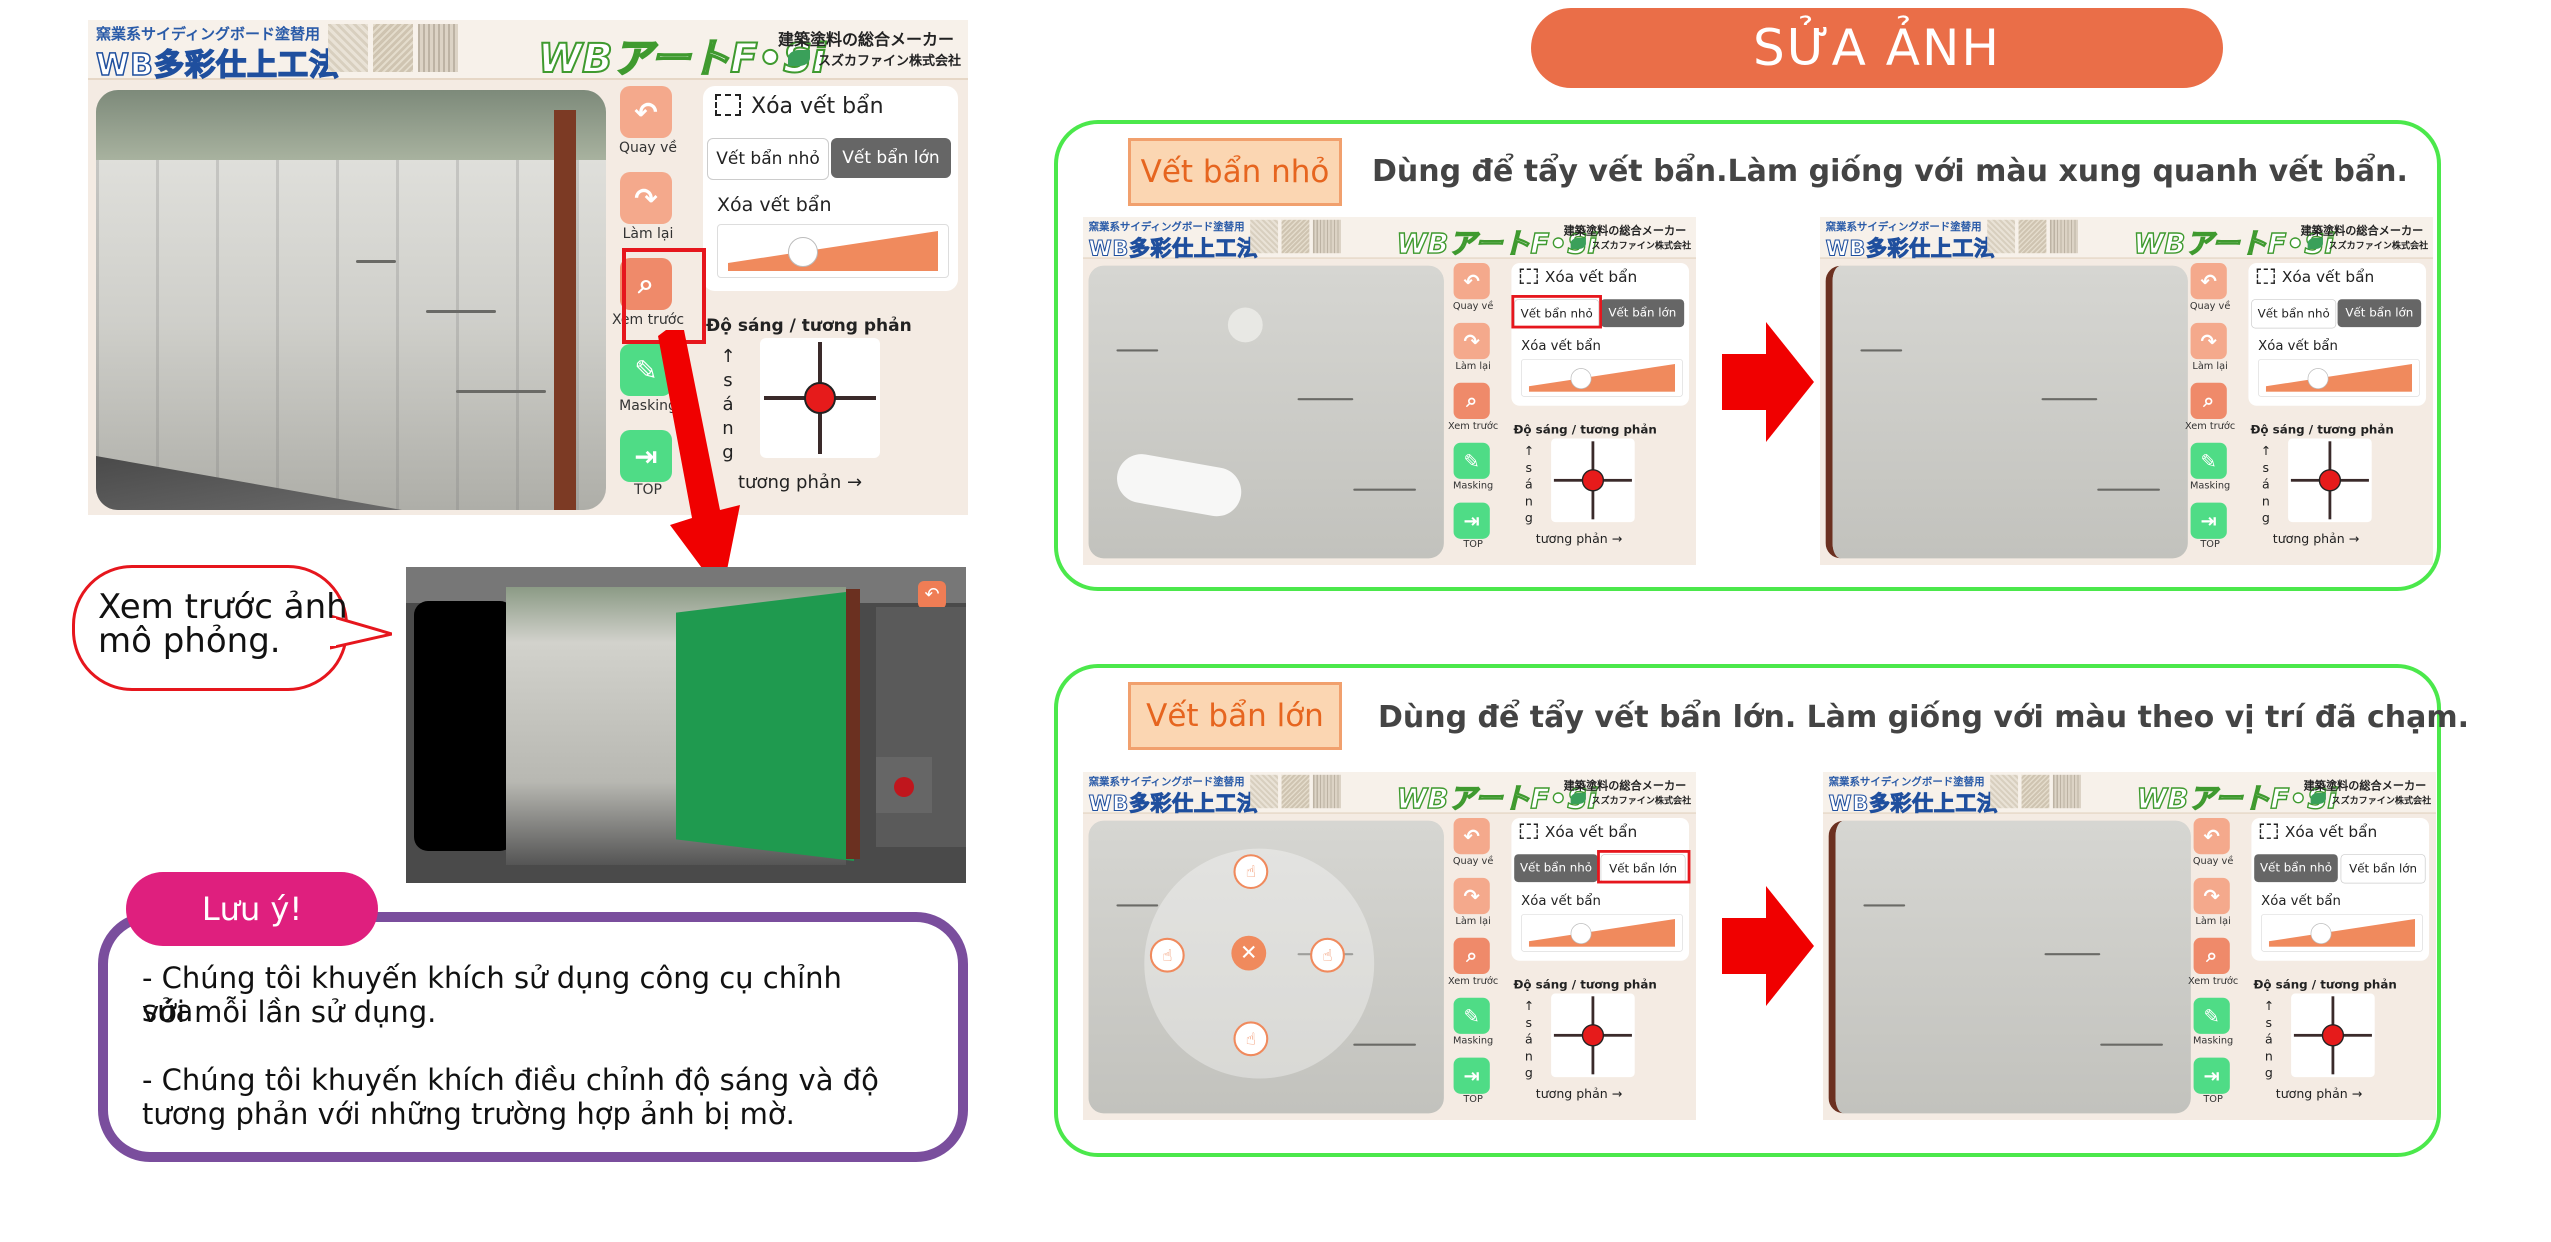 The image size is (2551, 1242). Describe the element at coordinates (1249, 953) in the screenshot. I see `close-icon: ✕` at that location.